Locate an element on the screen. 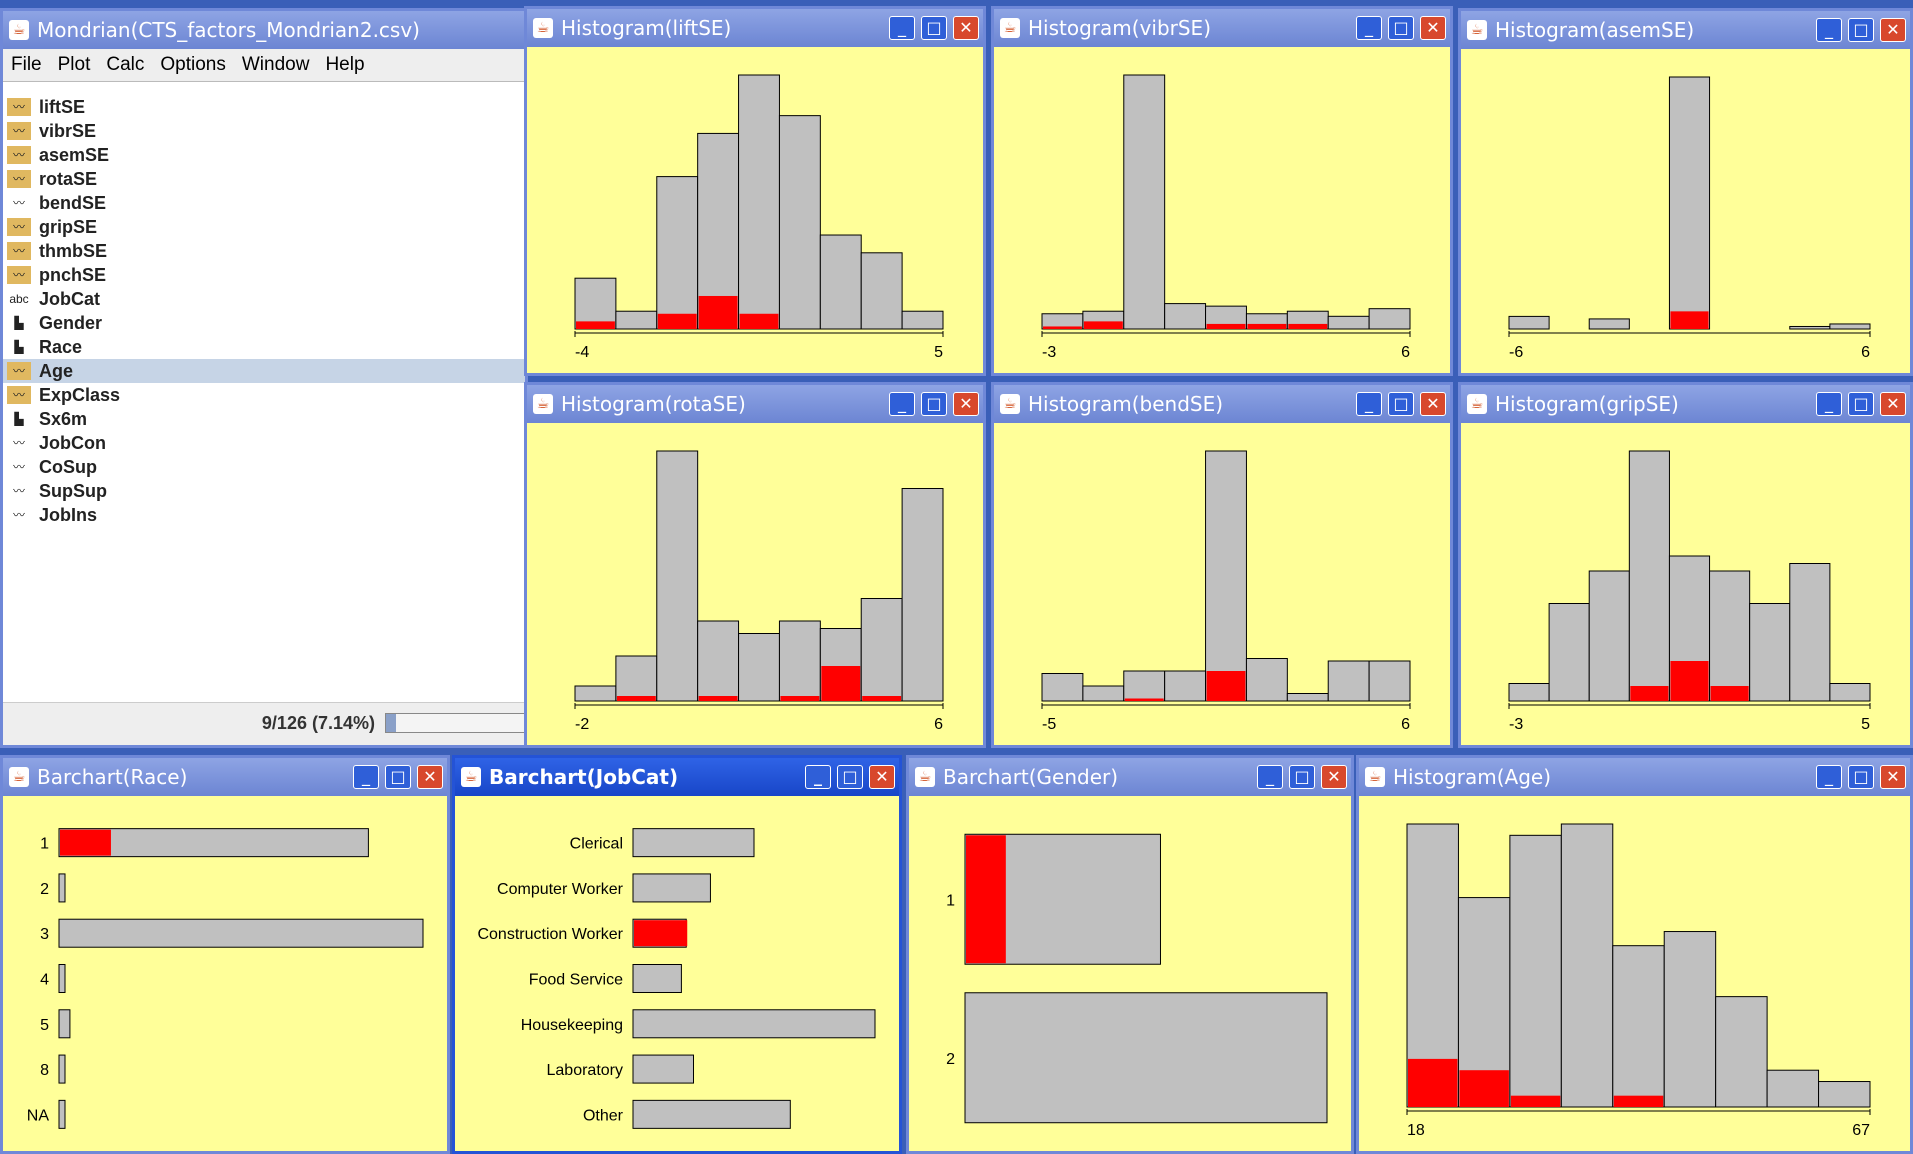 The image size is (1913, 1154). menu-file: File is located at coordinates (26, 62).